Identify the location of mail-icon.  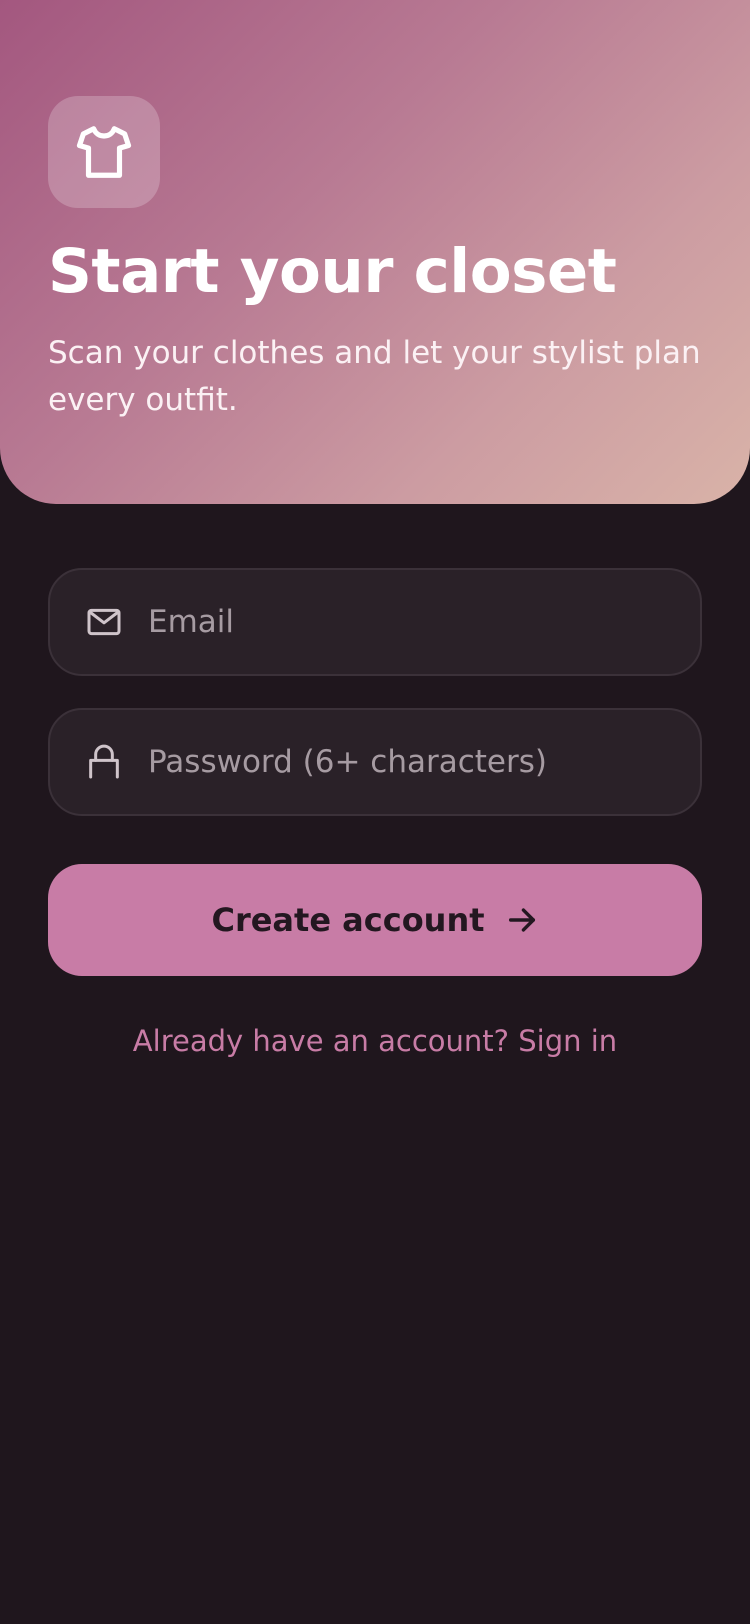
(104, 622).